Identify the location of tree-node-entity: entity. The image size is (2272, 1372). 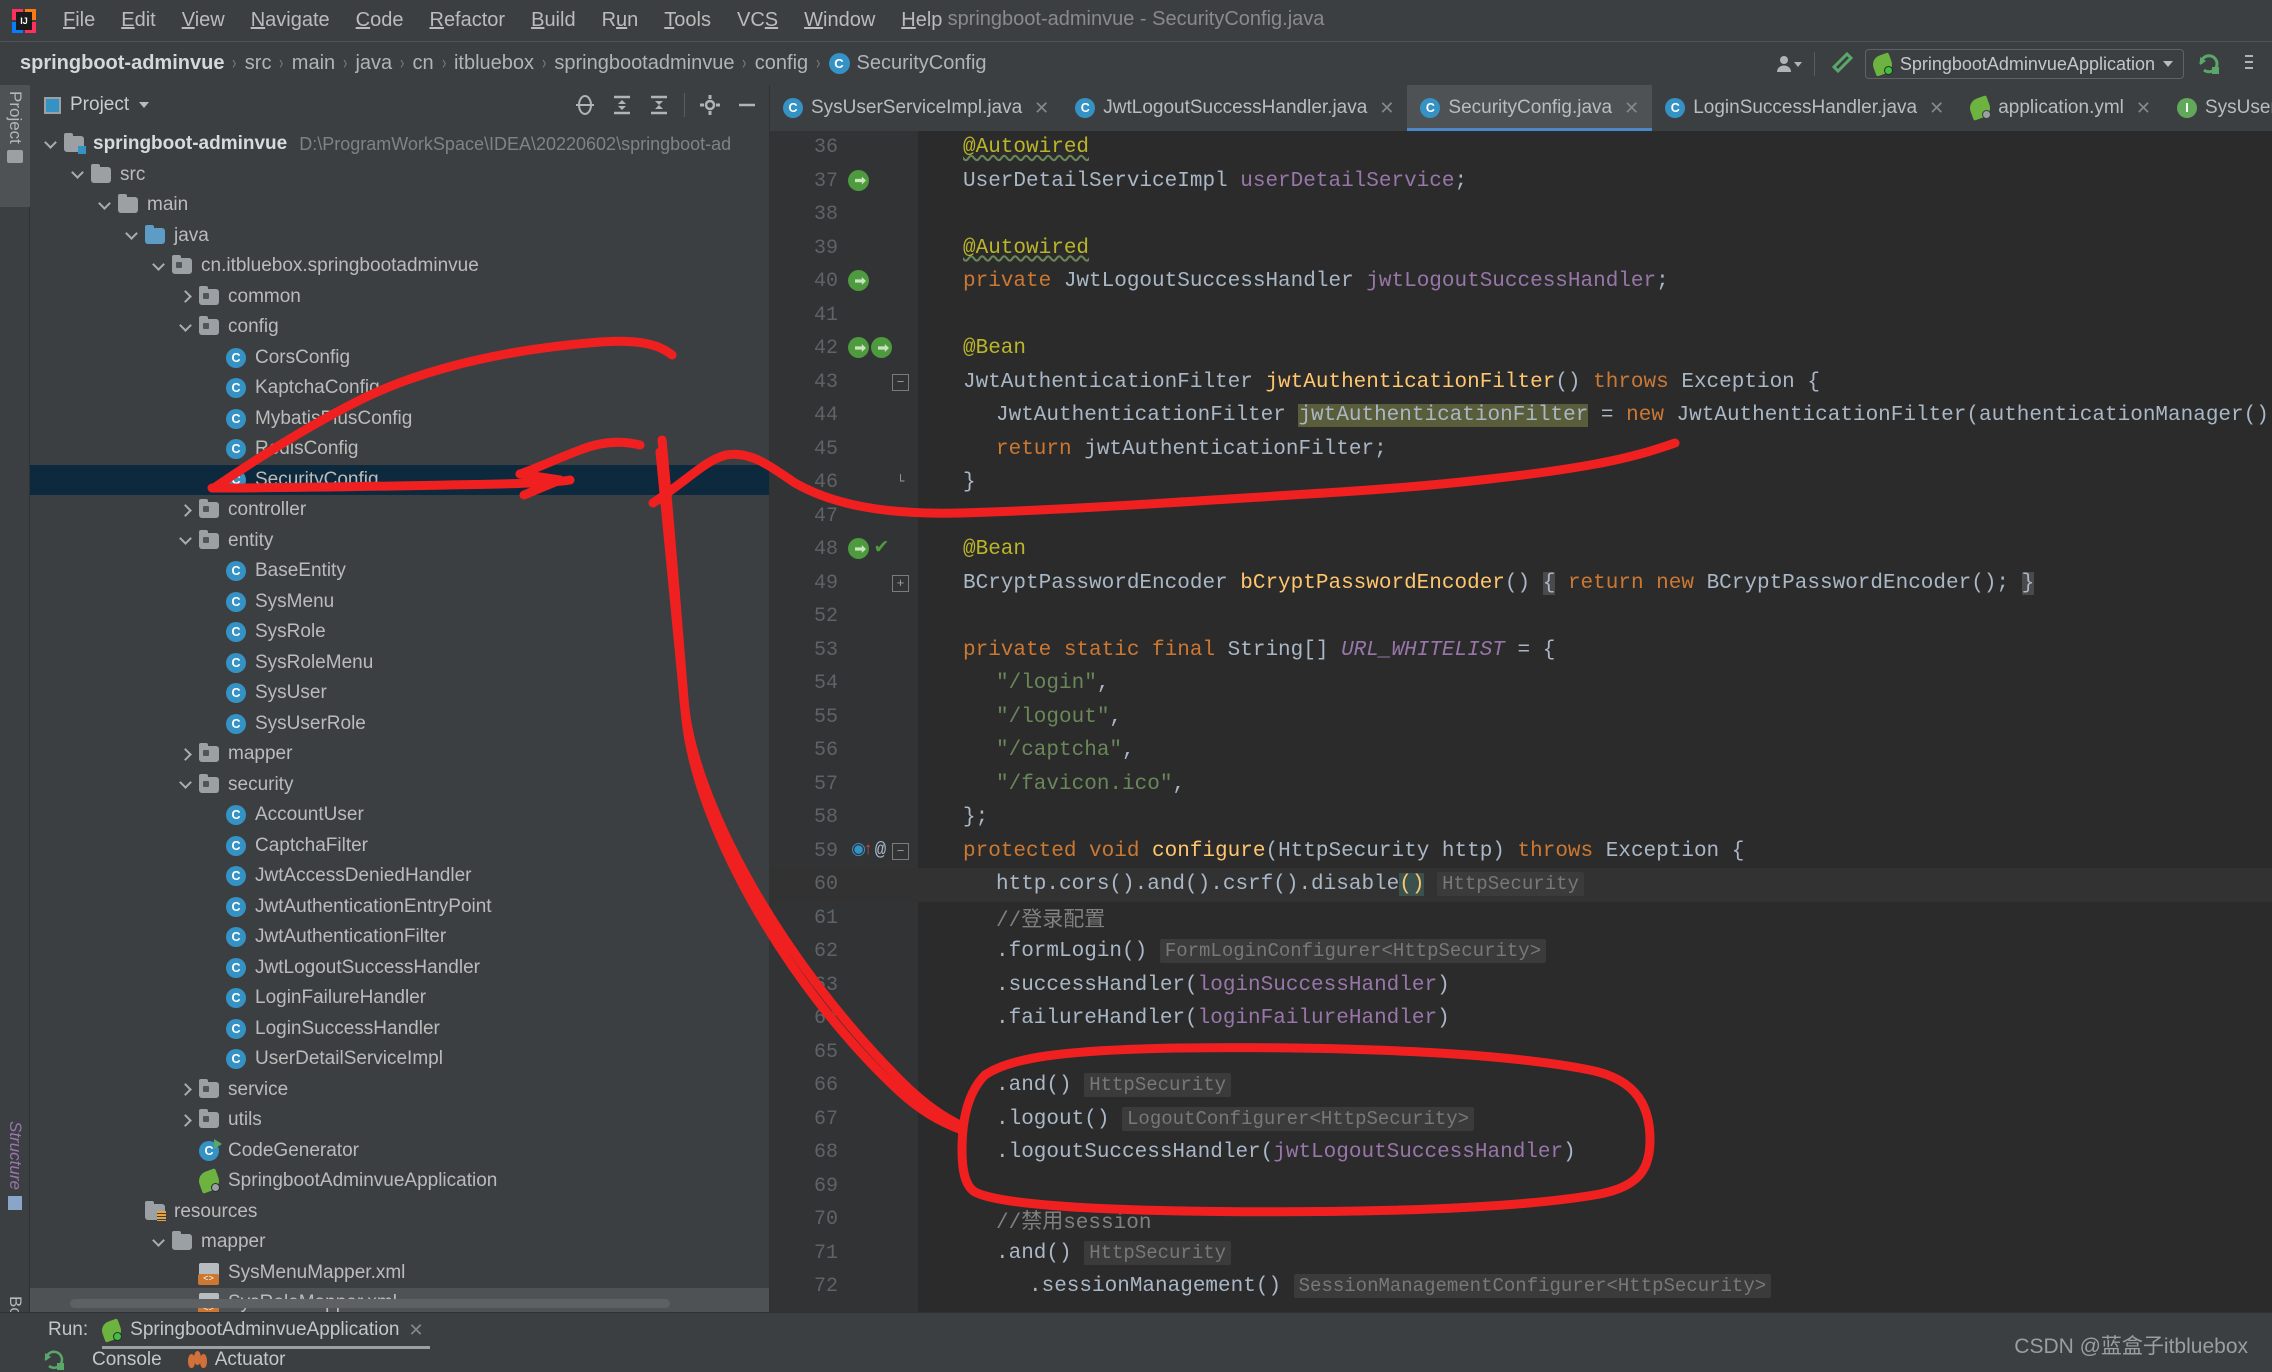
(399, 541).